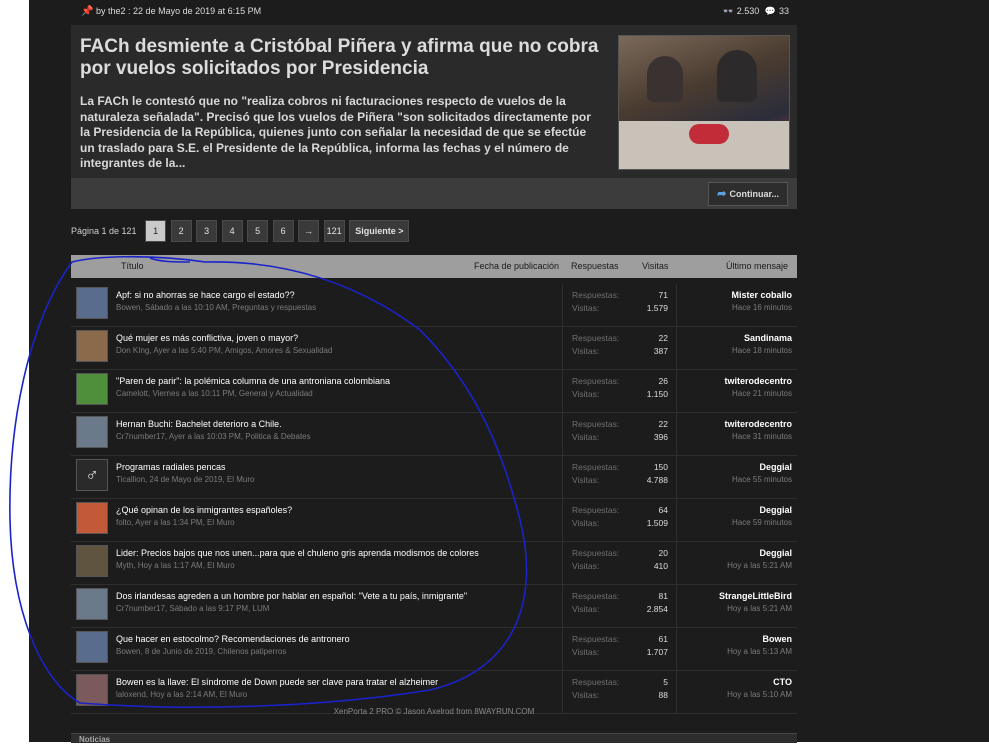 This screenshot has height=744, width=989. I want to click on by-prefix: by, so click(100, 11).